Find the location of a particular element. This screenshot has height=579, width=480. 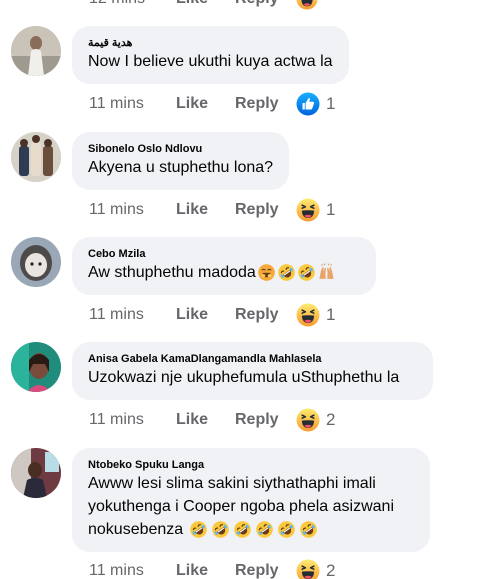

comment-text-content: Aw sthuphethu madoda is located at coordinates (172, 272).